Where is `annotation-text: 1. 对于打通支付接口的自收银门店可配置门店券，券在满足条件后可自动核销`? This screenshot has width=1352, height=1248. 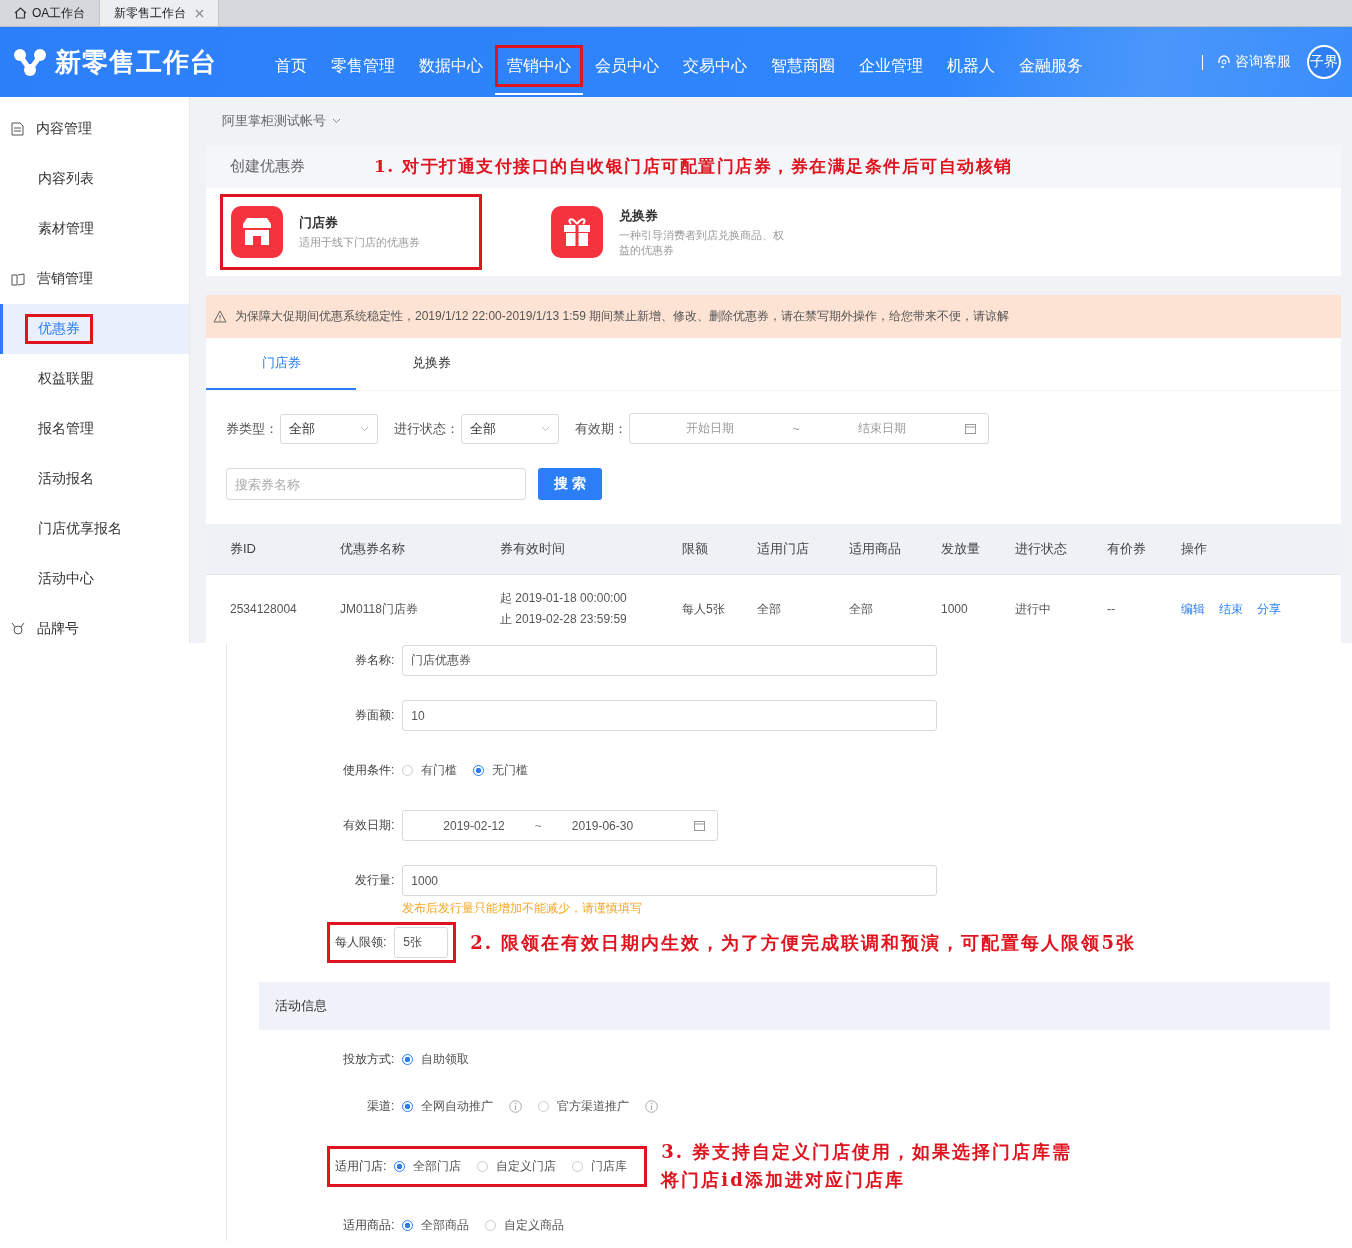
annotation-text: 1. 对于打通支付接口的自收银门店可配置门店券，券在满足条件后可自动核销 is located at coordinates (693, 166).